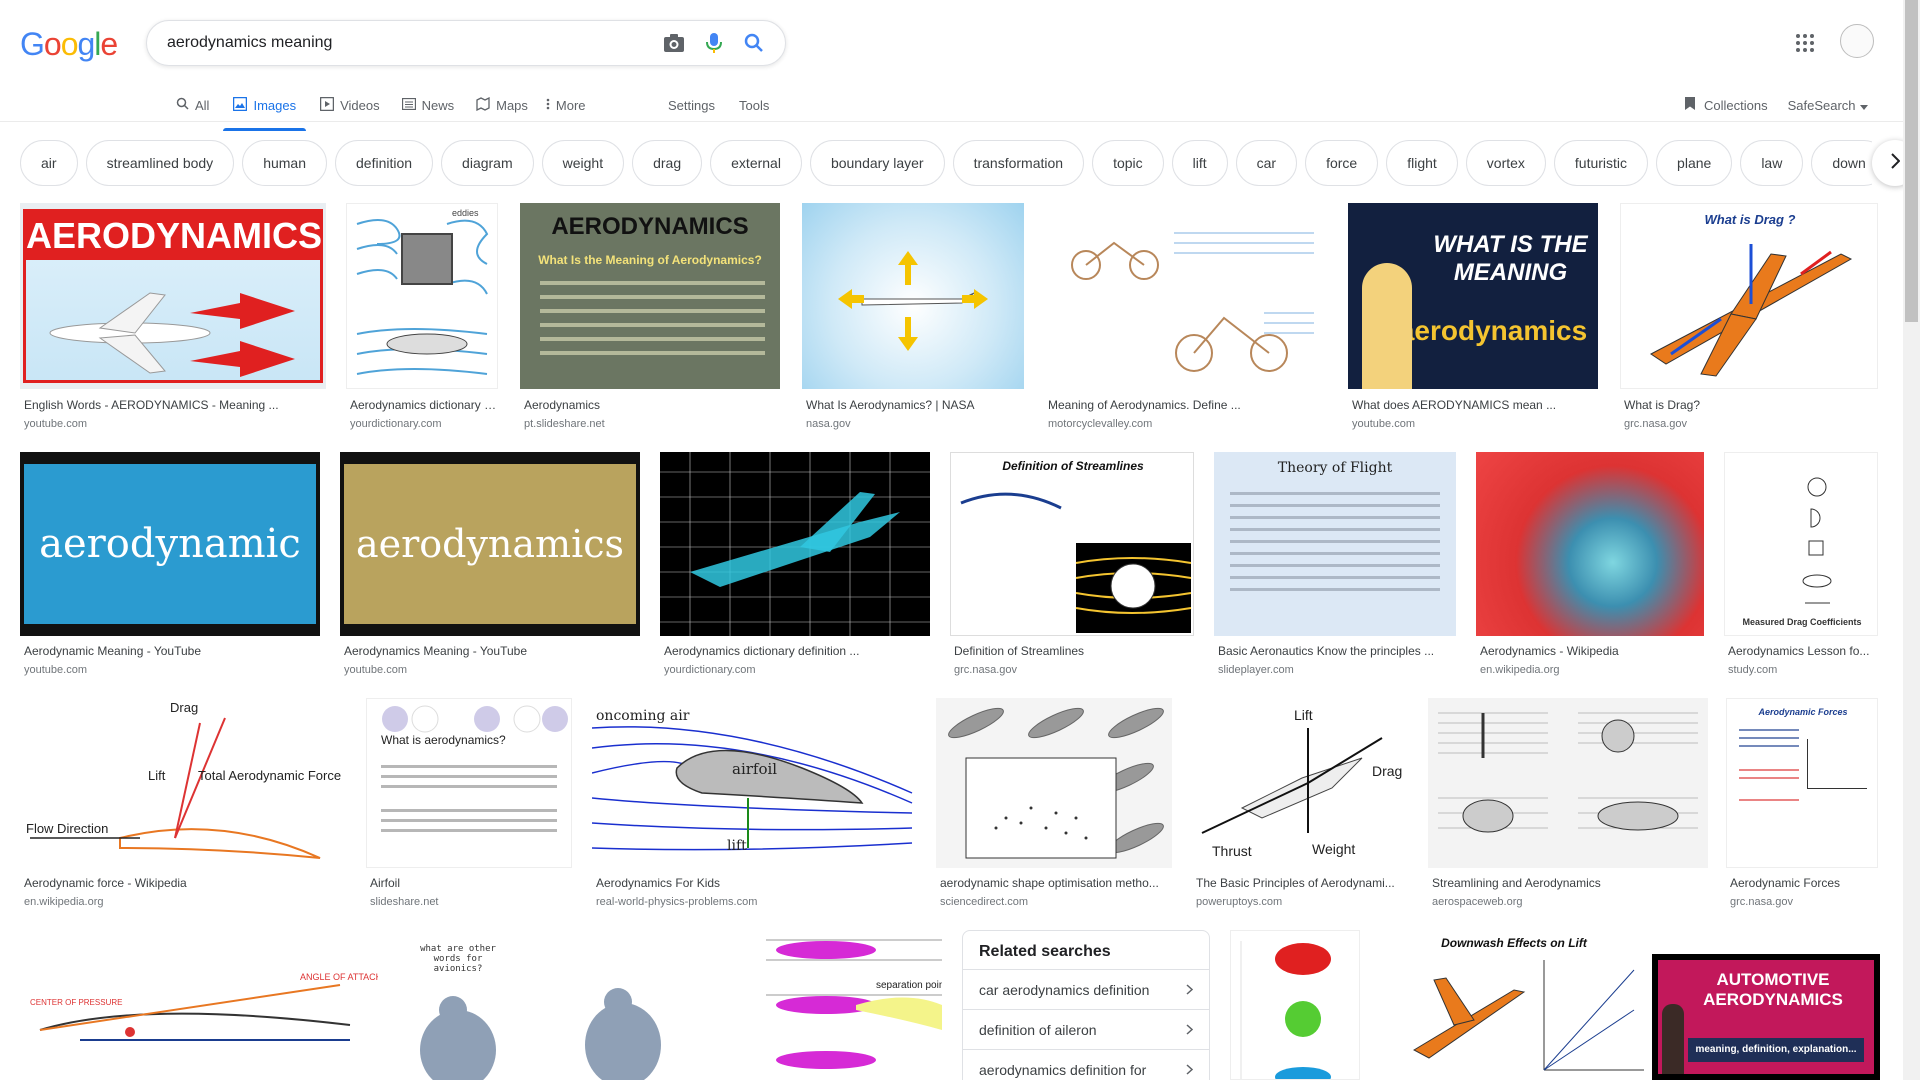  I want to click on settings-link: Settings, so click(691, 105).